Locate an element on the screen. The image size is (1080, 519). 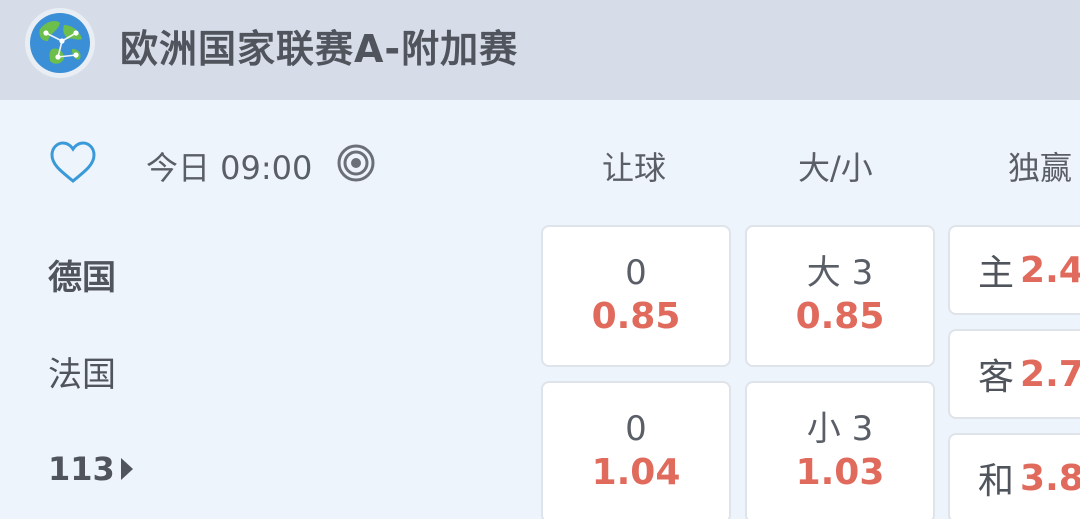
more-markets-button: 113 is located at coordinates (90, 469).